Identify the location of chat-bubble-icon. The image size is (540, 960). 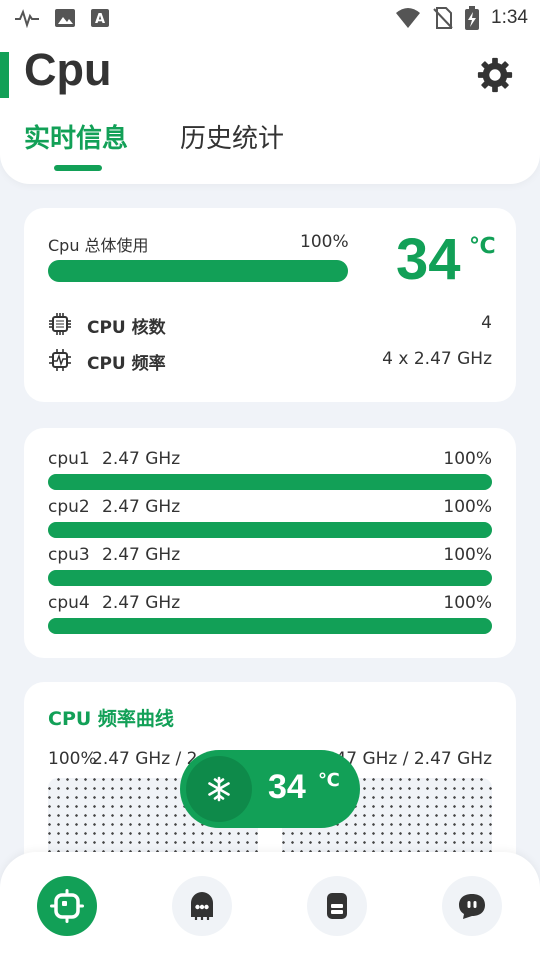
(472, 906).